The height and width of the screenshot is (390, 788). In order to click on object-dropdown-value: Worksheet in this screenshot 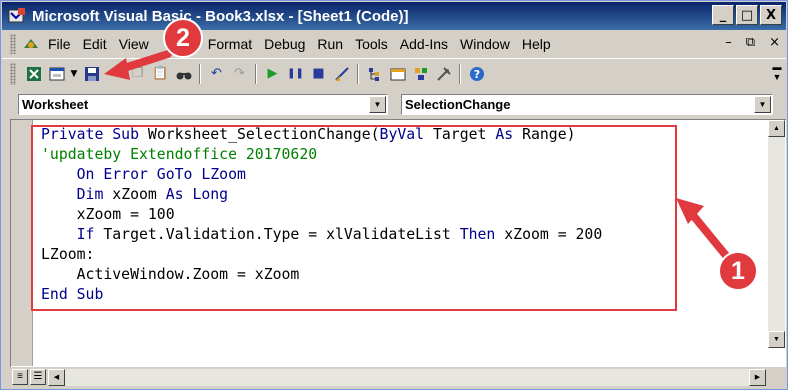, I will do `click(55, 104)`.